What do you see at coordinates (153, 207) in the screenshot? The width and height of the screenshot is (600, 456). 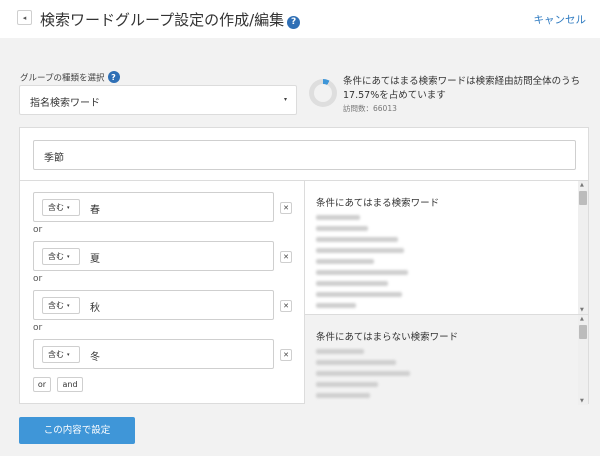 I see `condition-row: 含む ▾ 春` at bounding box center [153, 207].